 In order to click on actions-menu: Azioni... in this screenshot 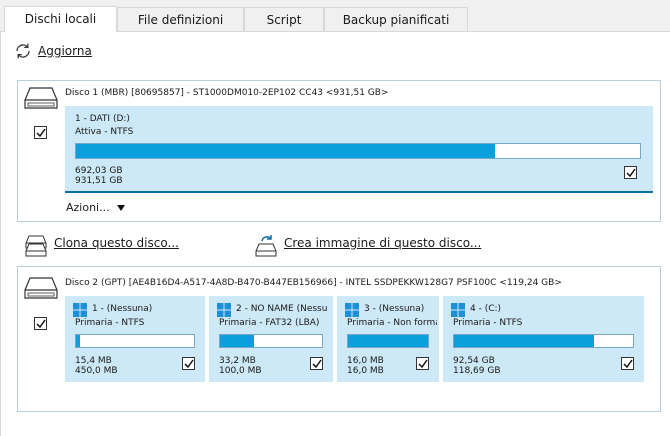, I will do `click(96, 207)`.